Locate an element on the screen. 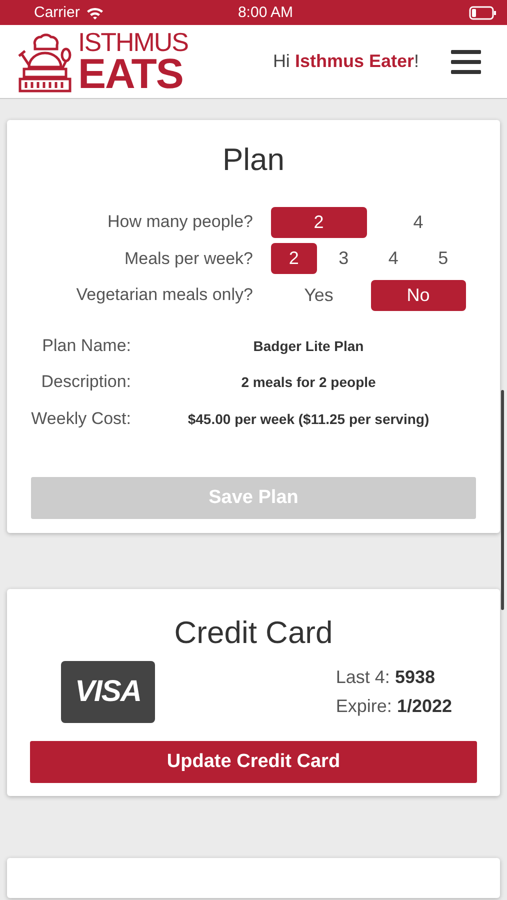  question-label: How many people? is located at coordinates (179, 222).